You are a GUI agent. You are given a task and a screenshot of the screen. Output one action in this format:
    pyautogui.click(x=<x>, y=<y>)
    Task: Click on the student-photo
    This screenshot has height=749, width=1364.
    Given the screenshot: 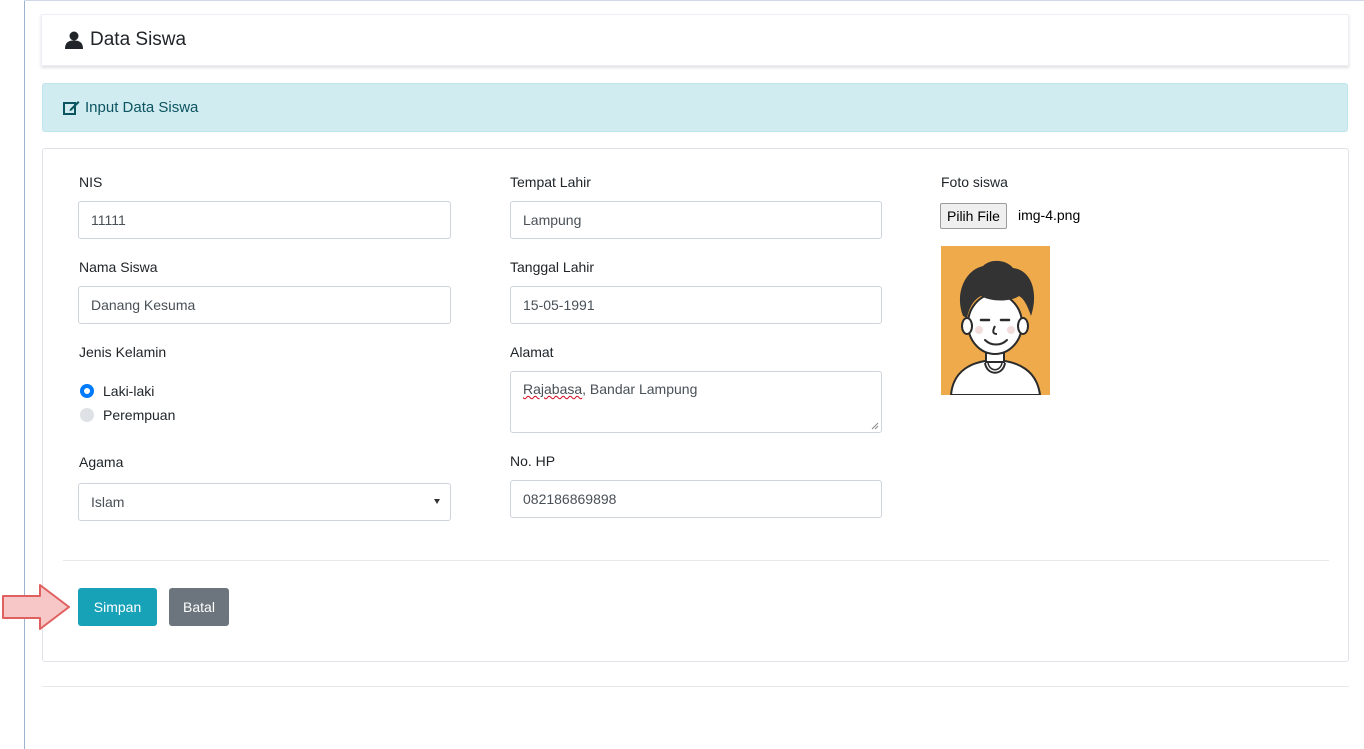 What is the action you would take?
    pyautogui.click(x=995, y=320)
    